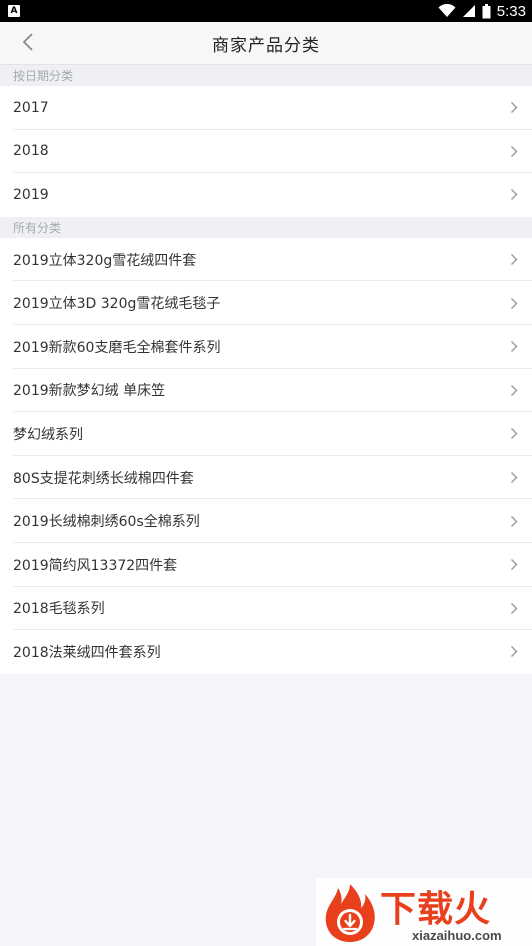  I want to click on category-label: 梦幻绒系列, so click(48, 434).